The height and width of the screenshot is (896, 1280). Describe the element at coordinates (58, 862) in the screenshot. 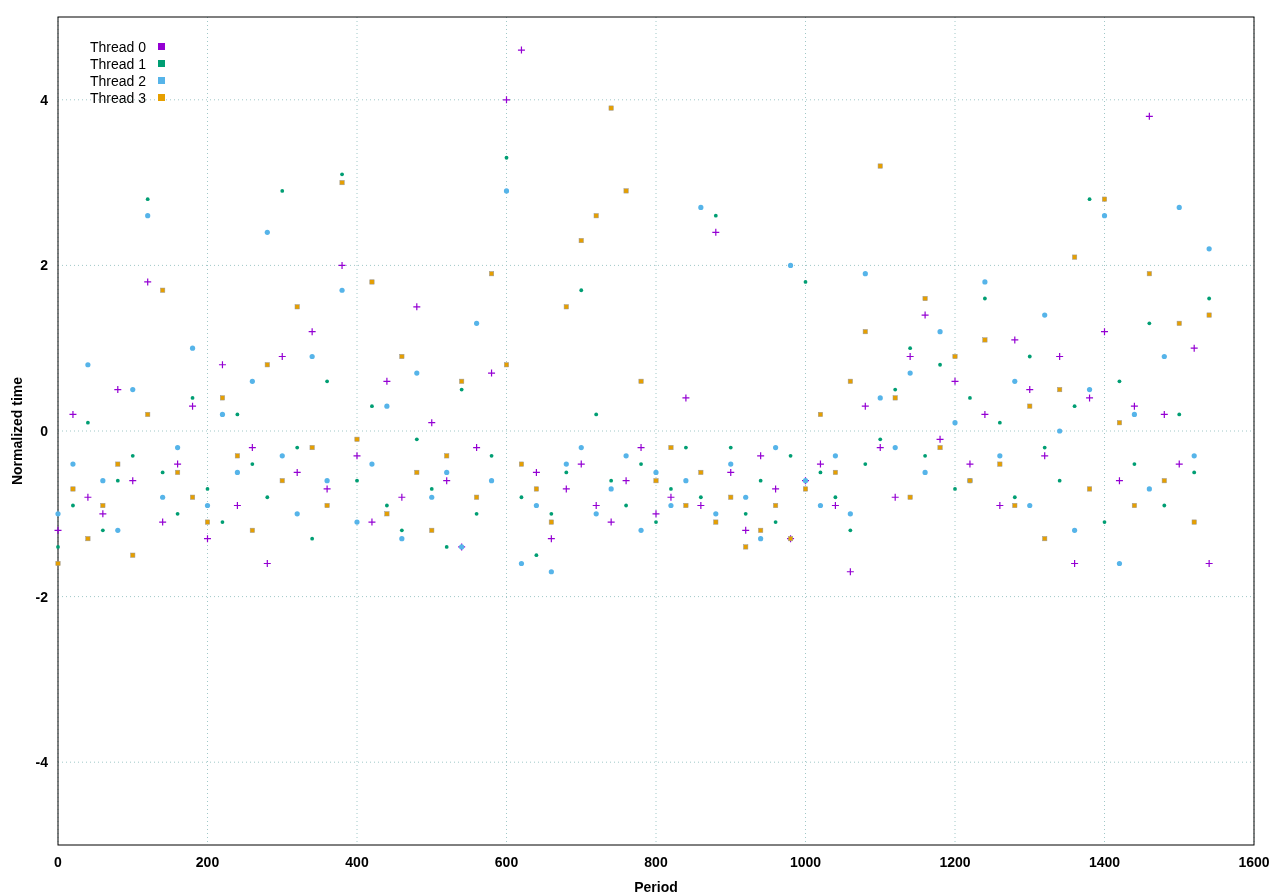

I see `x-tick-label: 0` at that location.